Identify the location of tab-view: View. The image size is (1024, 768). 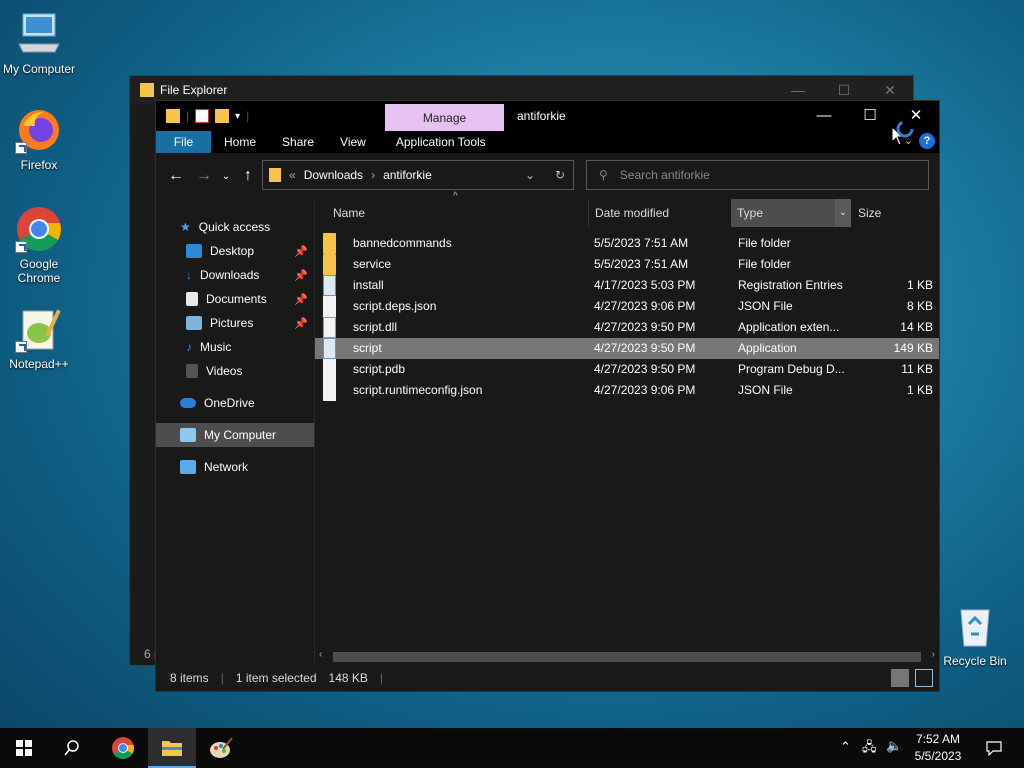
(353, 142).